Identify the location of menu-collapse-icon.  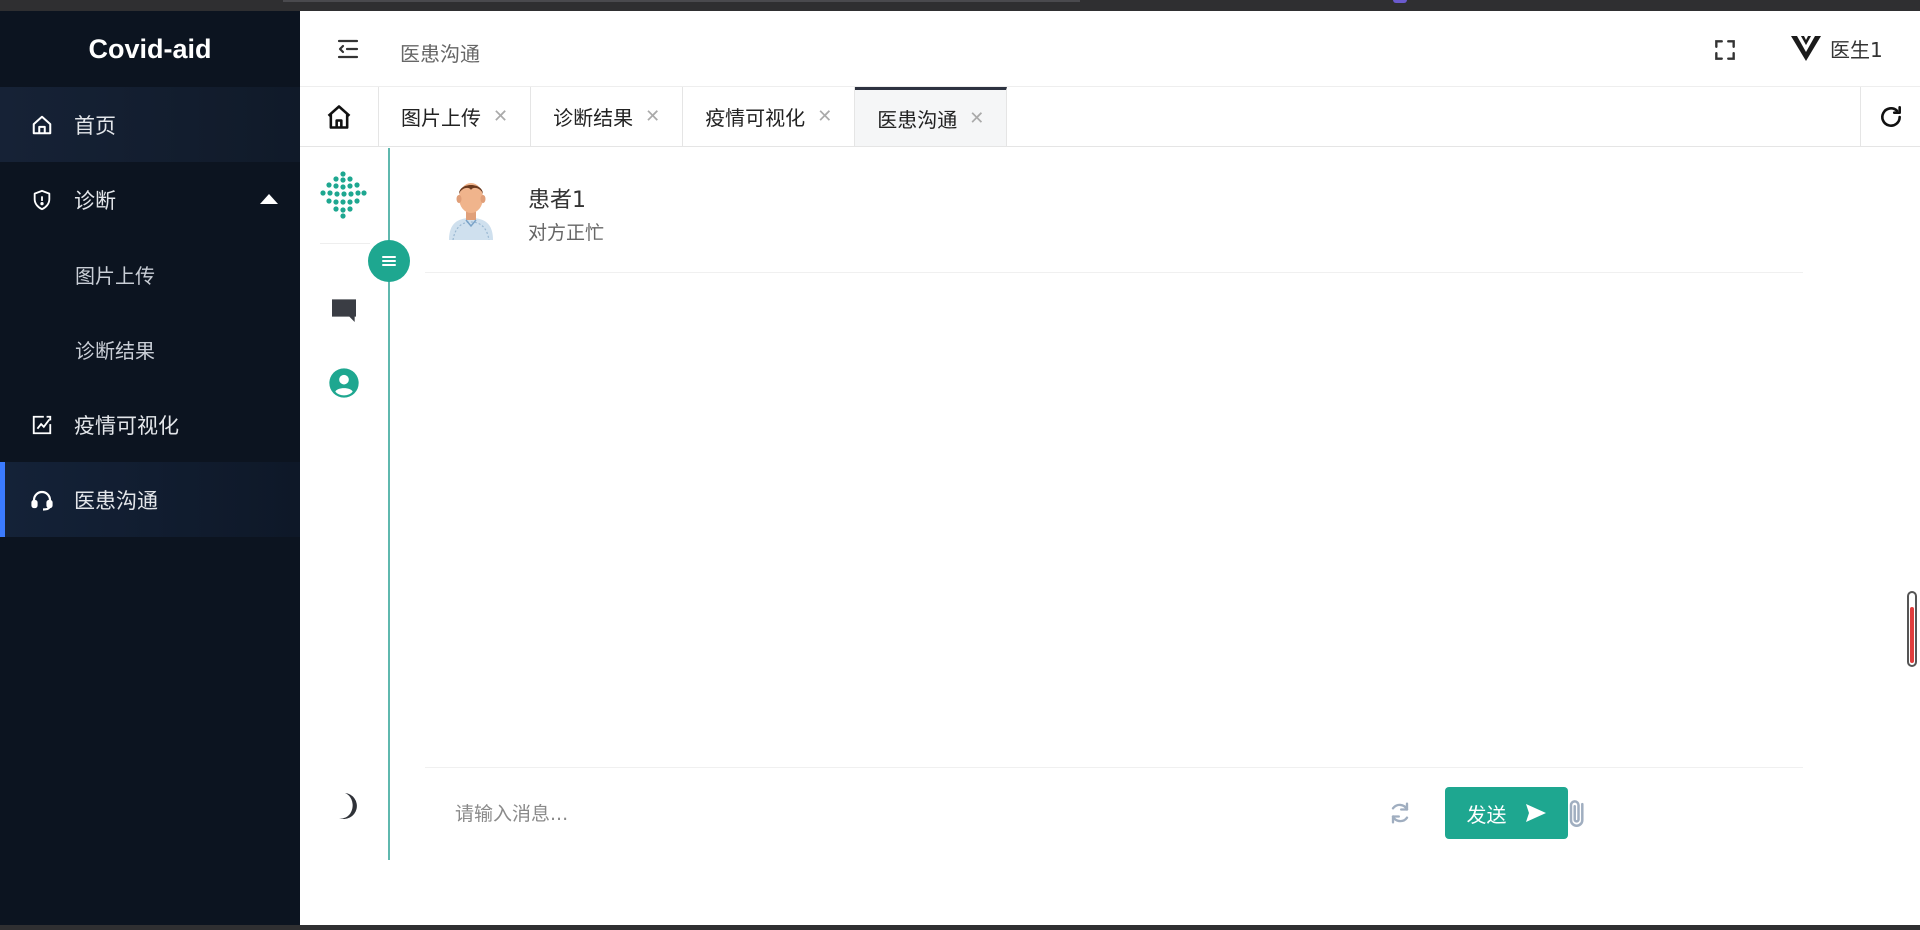
(348, 49).